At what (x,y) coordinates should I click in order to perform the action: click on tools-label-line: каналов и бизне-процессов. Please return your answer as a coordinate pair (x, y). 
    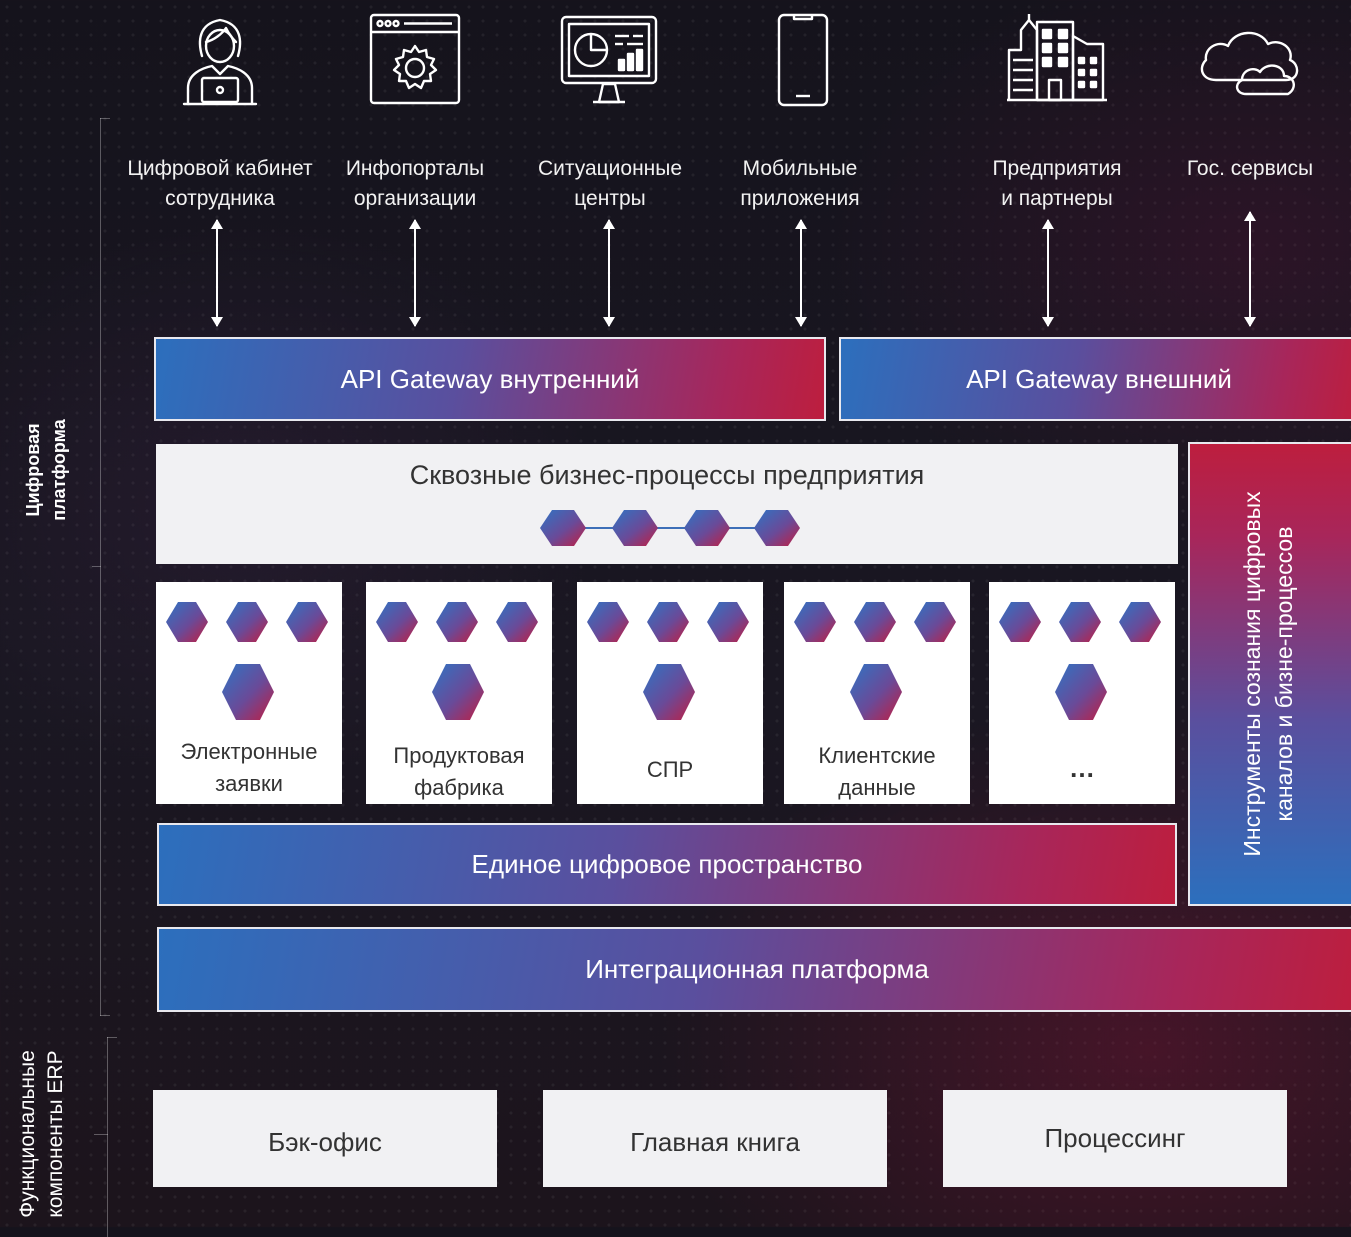
    Looking at the image, I should click on (1284, 674).